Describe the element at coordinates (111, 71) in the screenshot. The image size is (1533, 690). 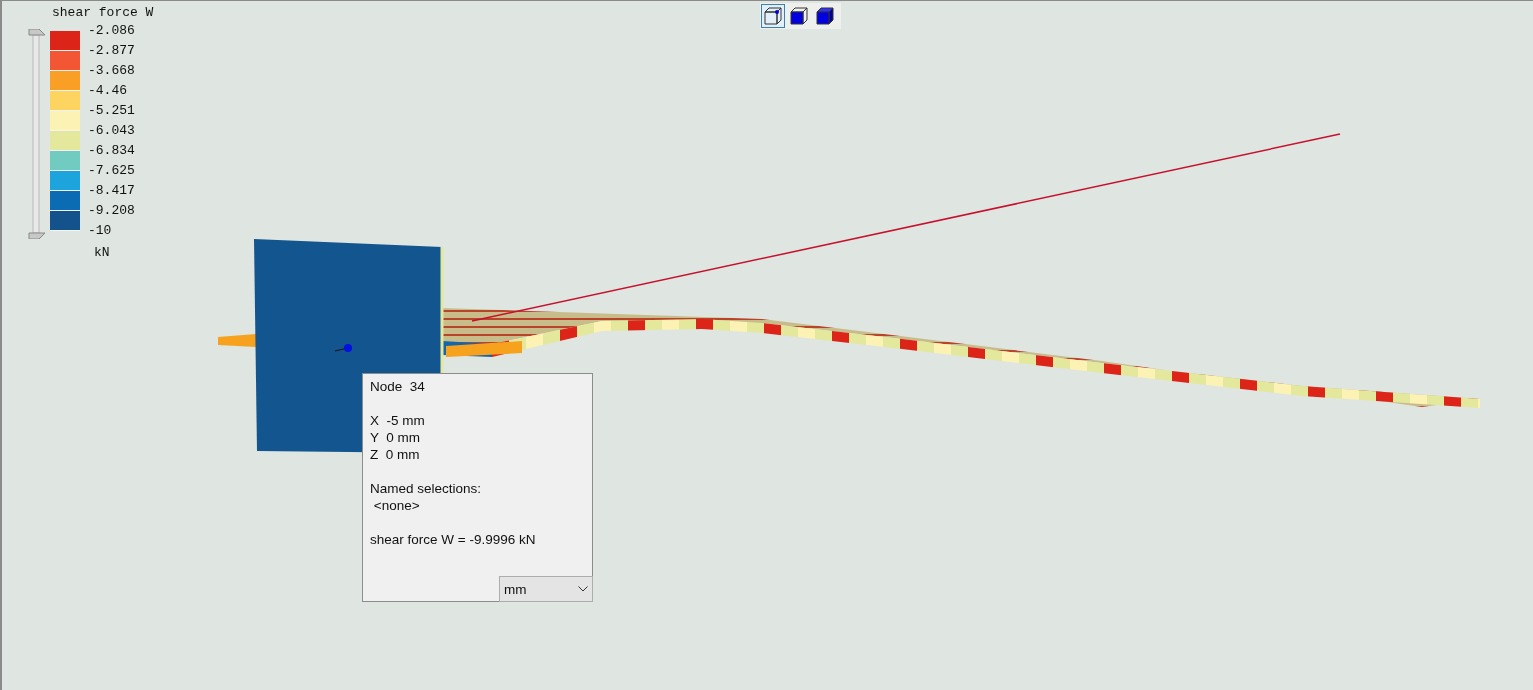
I see `legend-value: -3.668` at that location.